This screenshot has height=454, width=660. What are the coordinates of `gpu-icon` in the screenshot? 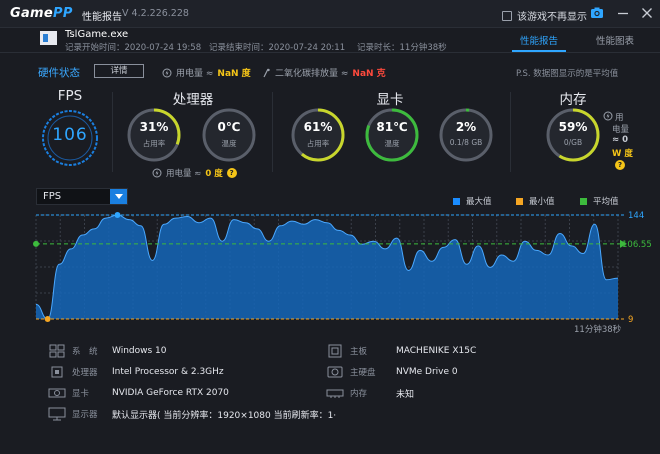 It's located at (57, 393).